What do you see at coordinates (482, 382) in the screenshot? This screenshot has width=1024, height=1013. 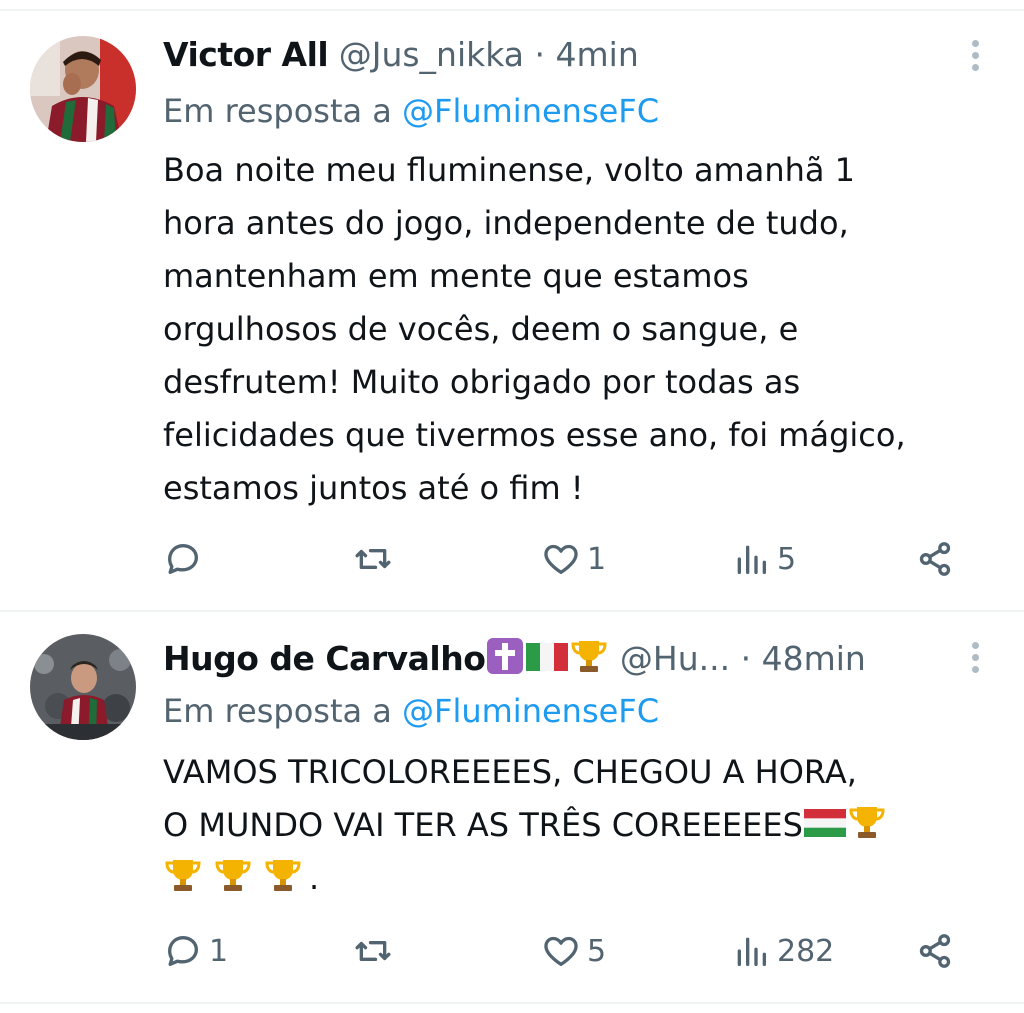 I see `tweet-text-line: desfrutem! Muito obrigado por todas as` at bounding box center [482, 382].